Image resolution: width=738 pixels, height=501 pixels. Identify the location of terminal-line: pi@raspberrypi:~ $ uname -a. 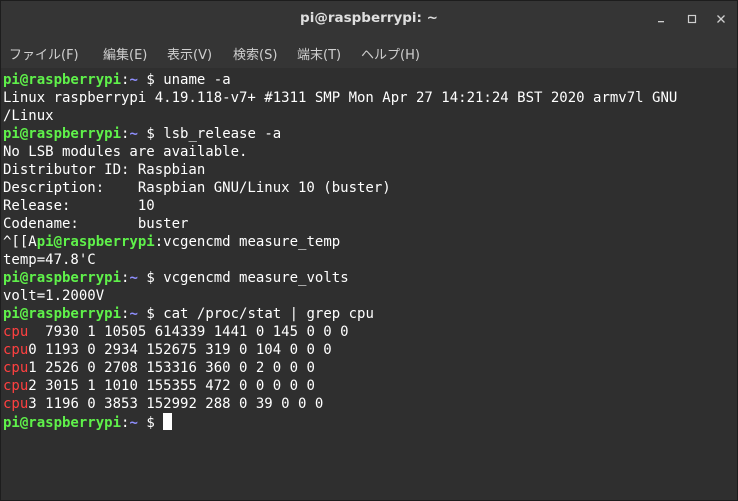
(117, 80).